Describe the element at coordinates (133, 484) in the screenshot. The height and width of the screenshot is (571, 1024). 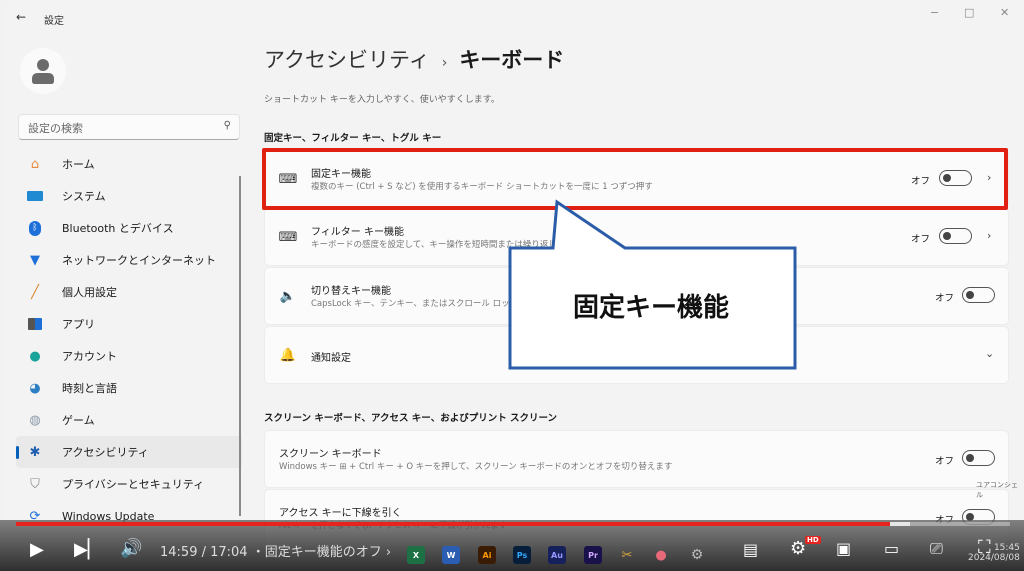
I see `sidebar-item-label: プライバシーとセキュリティ` at that location.